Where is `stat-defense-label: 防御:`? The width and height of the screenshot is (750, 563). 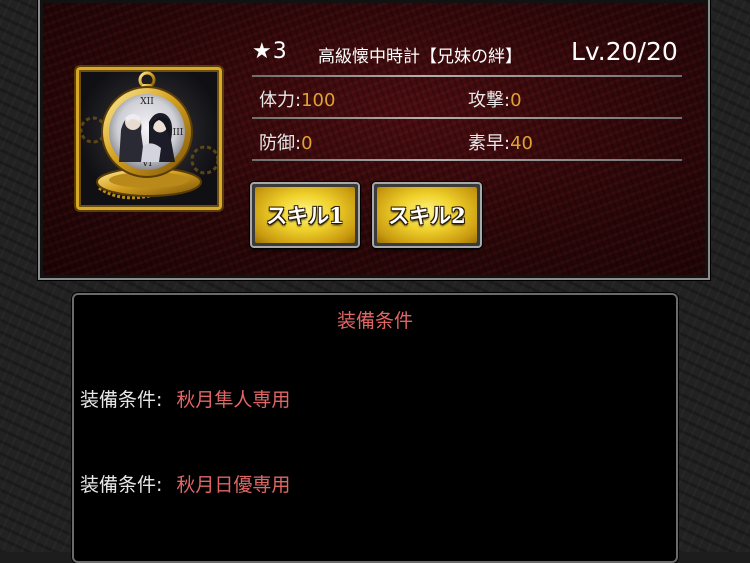 stat-defense-label: 防御: is located at coordinates (280, 143).